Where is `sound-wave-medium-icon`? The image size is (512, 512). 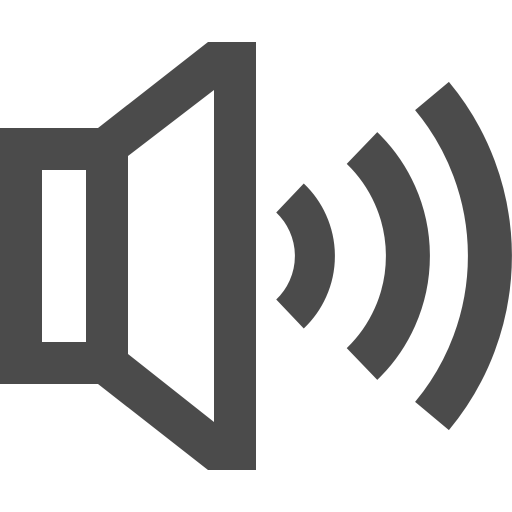
sound-wave-medium-icon is located at coordinates (388, 256).